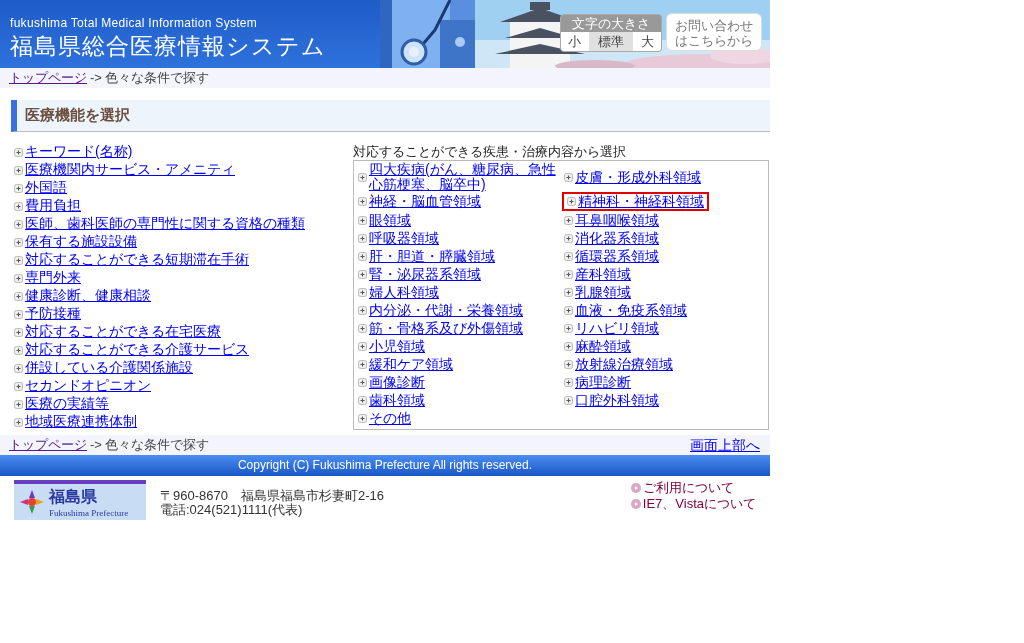  I want to click on site-subtitle: fukushima Total Medical Information System, so click(134, 23).